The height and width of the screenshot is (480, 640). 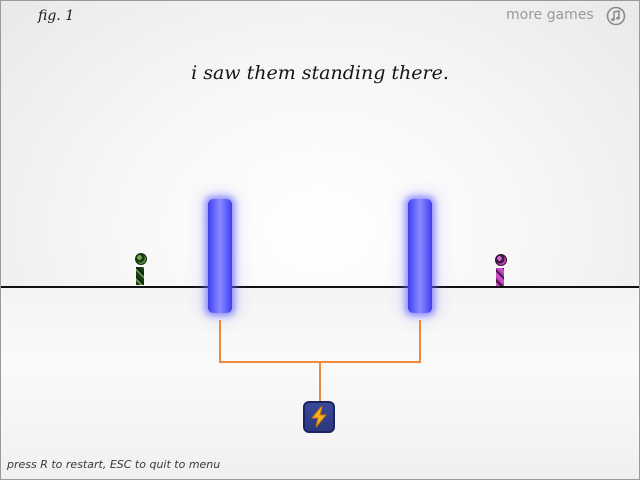 I want to click on figure-label: fig. 1, so click(x=56, y=16).